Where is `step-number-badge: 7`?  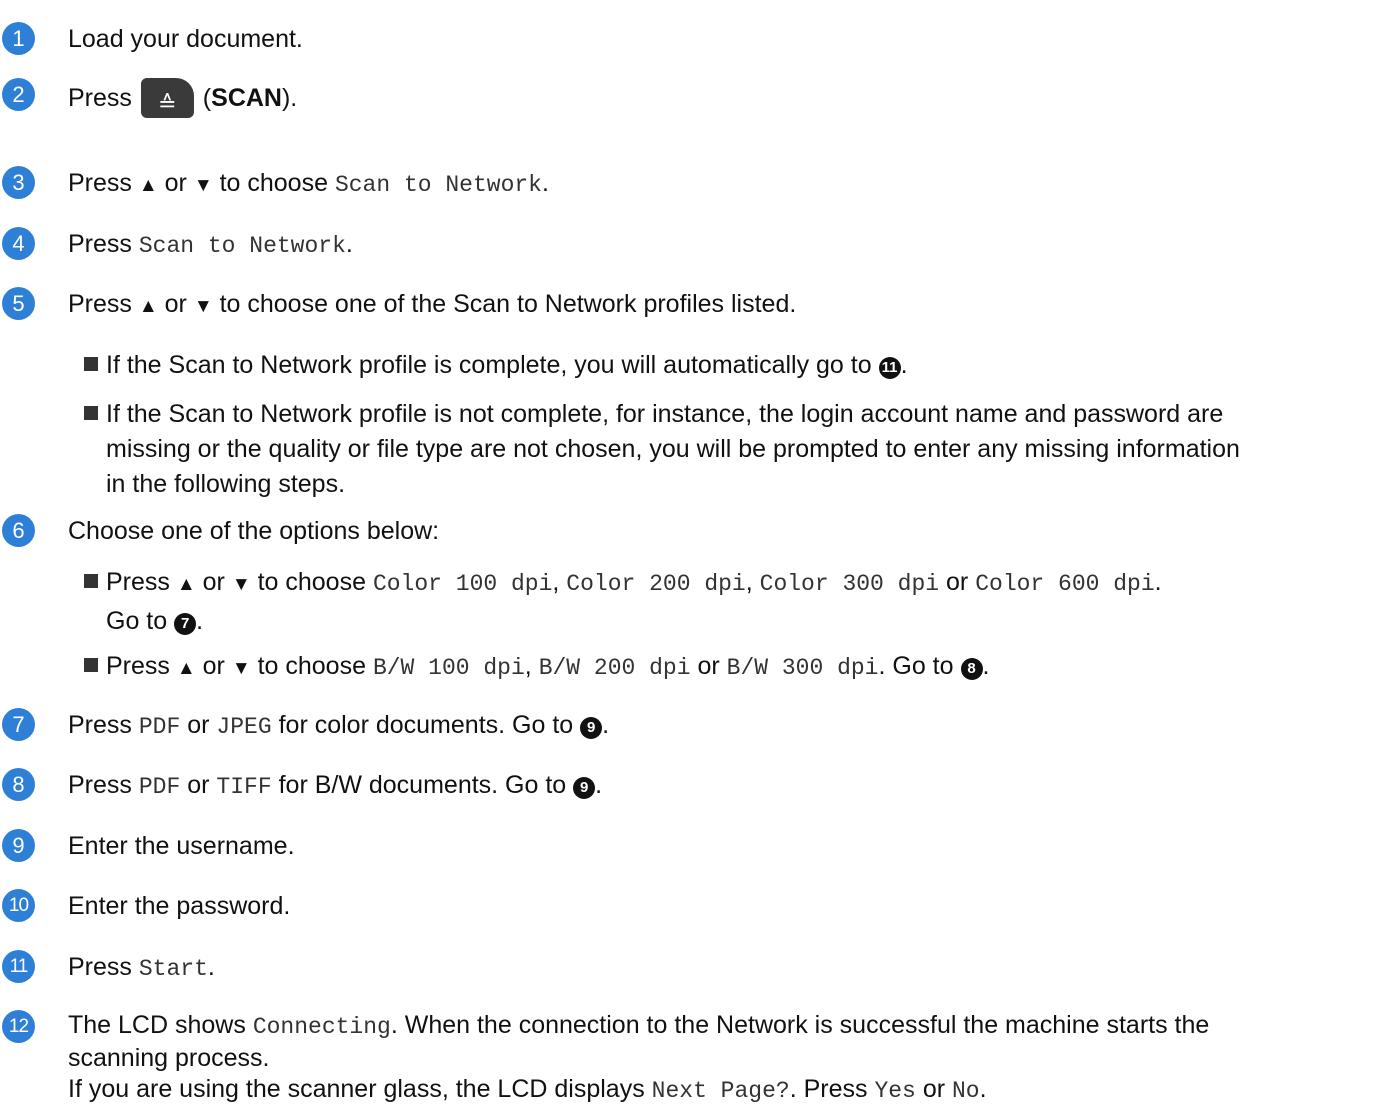 step-number-badge: 7 is located at coordinates (18, 724).